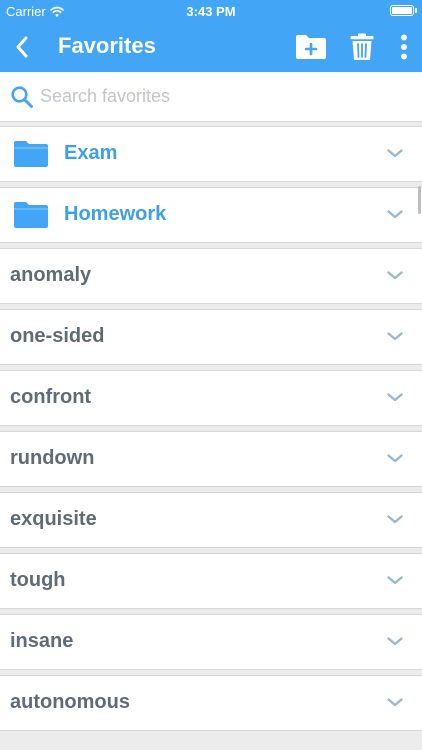 The height and width of the screenshot is (750, 422). I want to click on new-folder-icon, so click(311, 47).